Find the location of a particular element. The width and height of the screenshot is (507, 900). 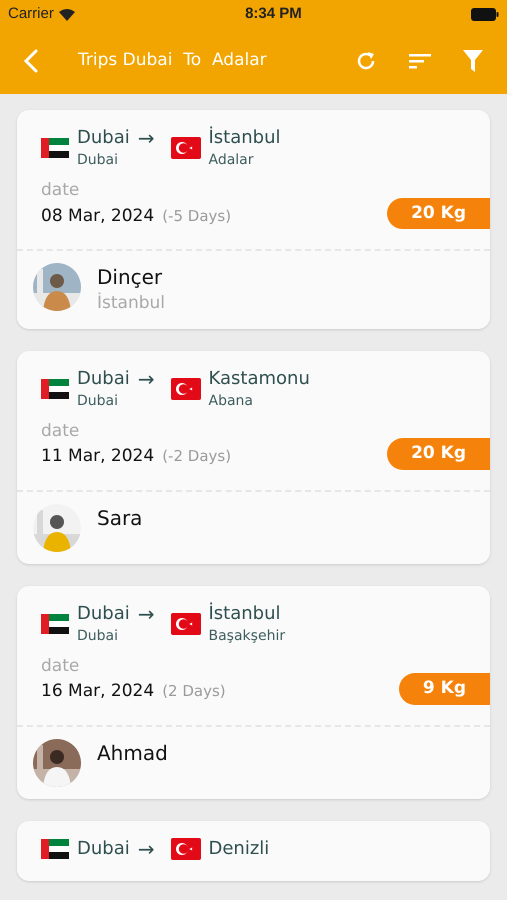

city-name: Kastamonu is located at coordinates (259, 378).